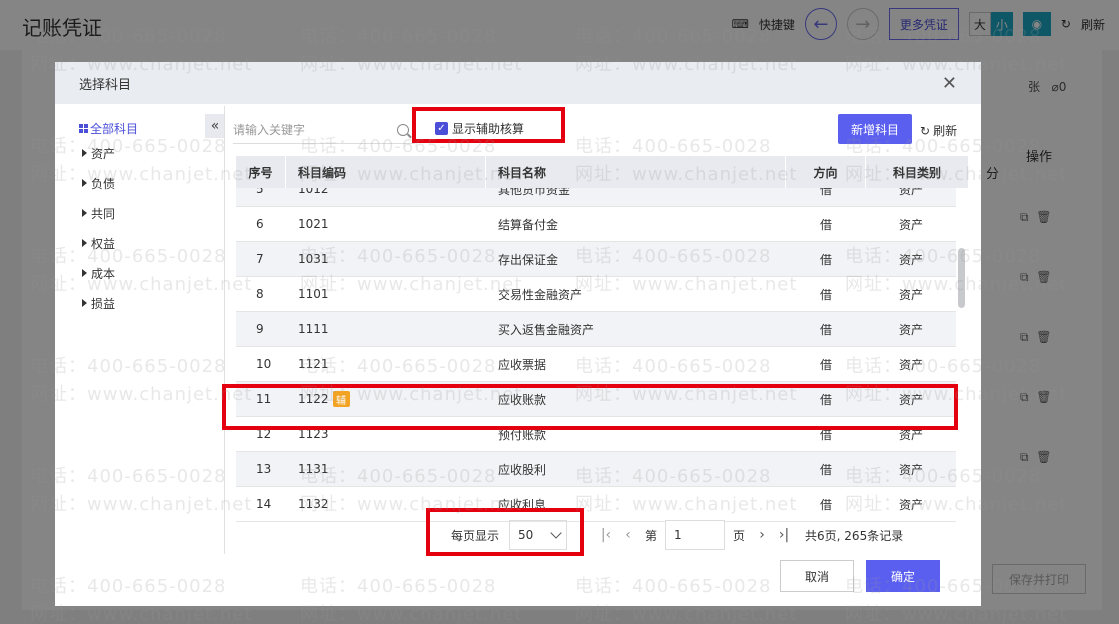 This screenshot has width=1119, height=624. What do you see at coordinates (386, 172) in the screenshot?
I see `col-header-code: 科目编码` at bounding box center [386, 172].